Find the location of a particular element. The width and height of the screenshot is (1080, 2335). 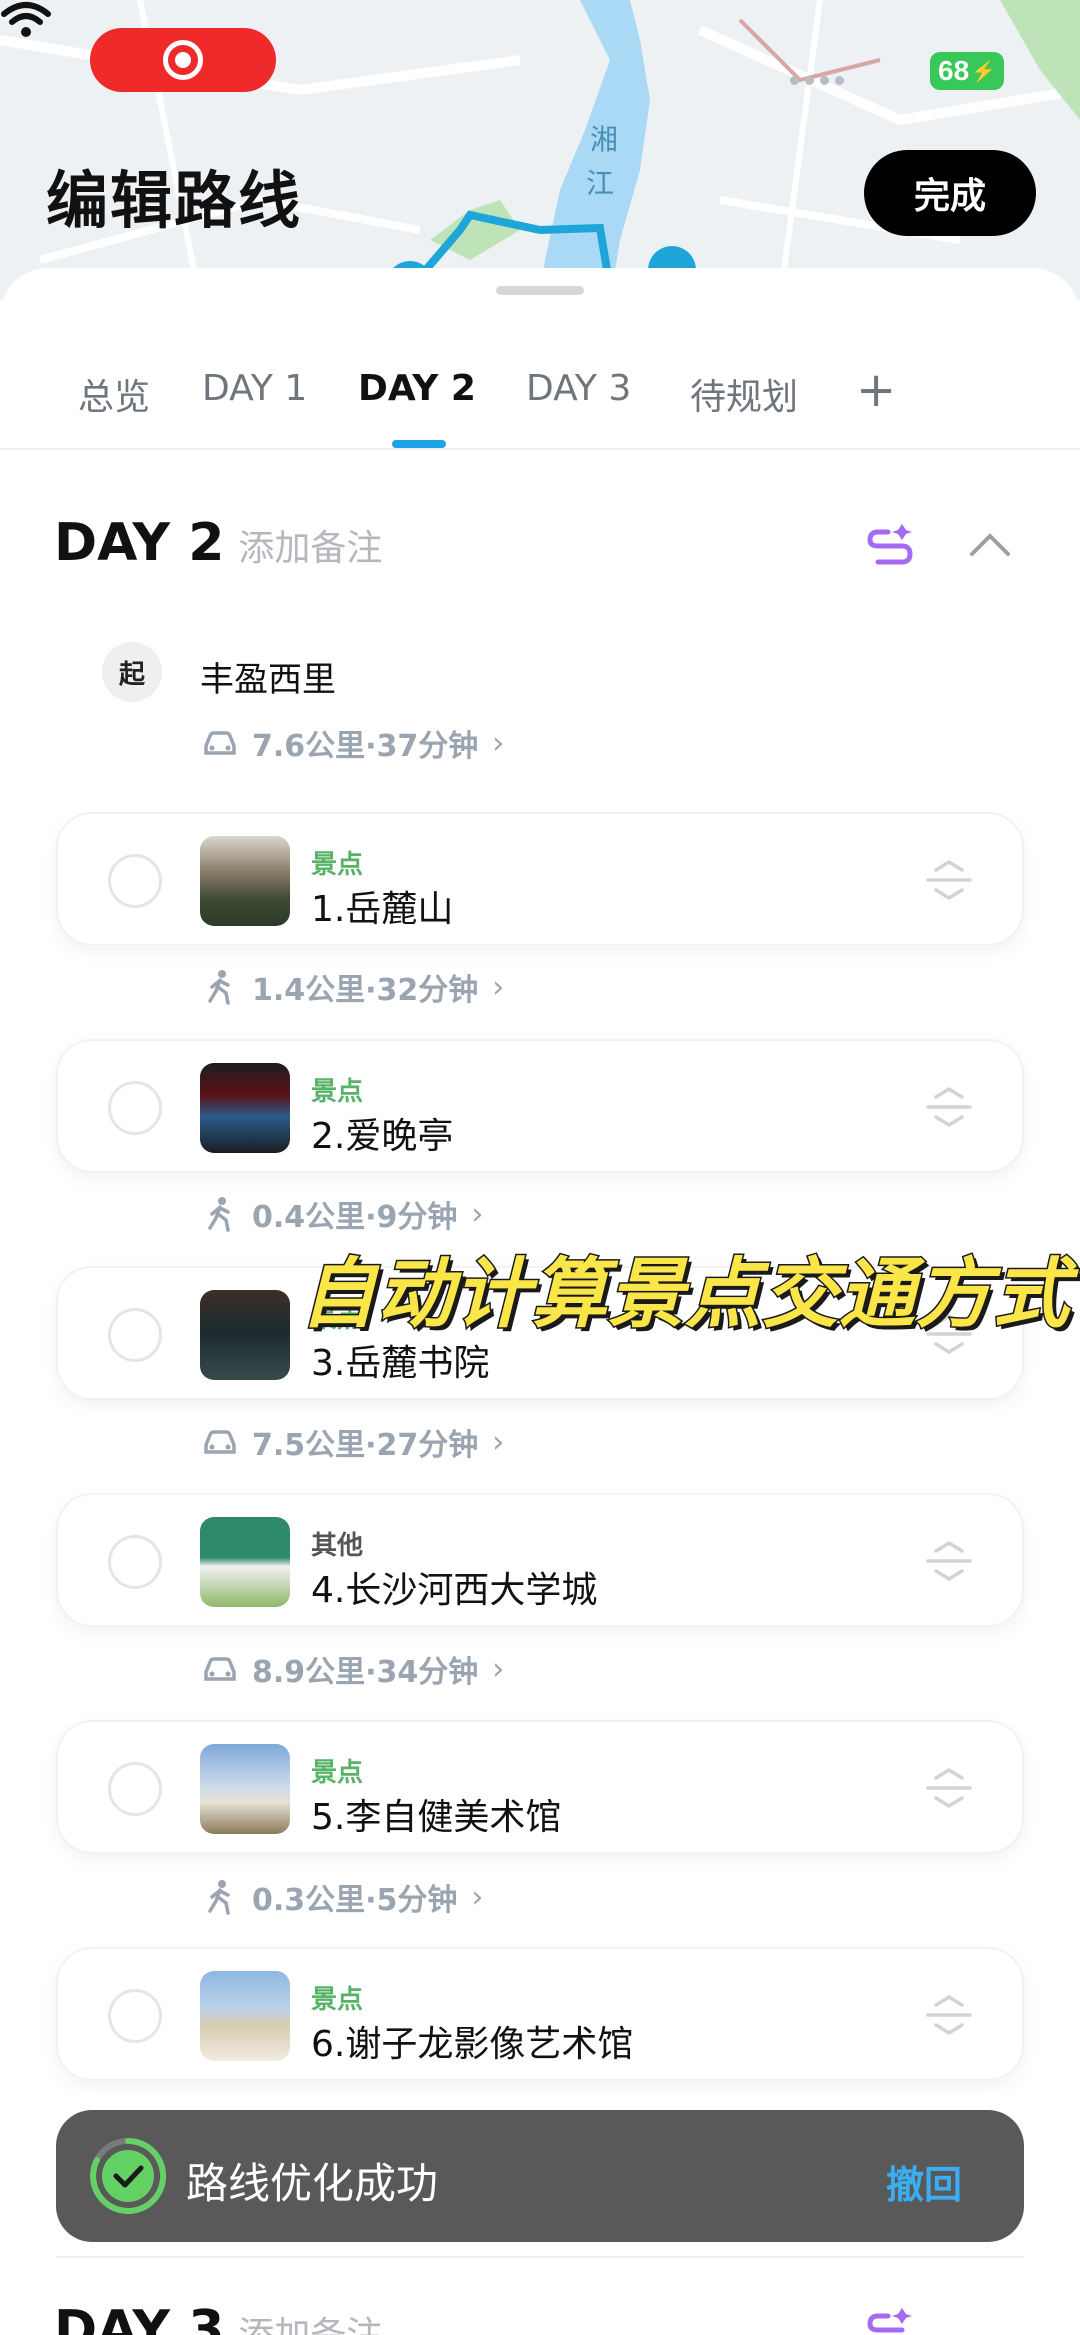

battery-level: 68 is located at coordinates (954, 70).